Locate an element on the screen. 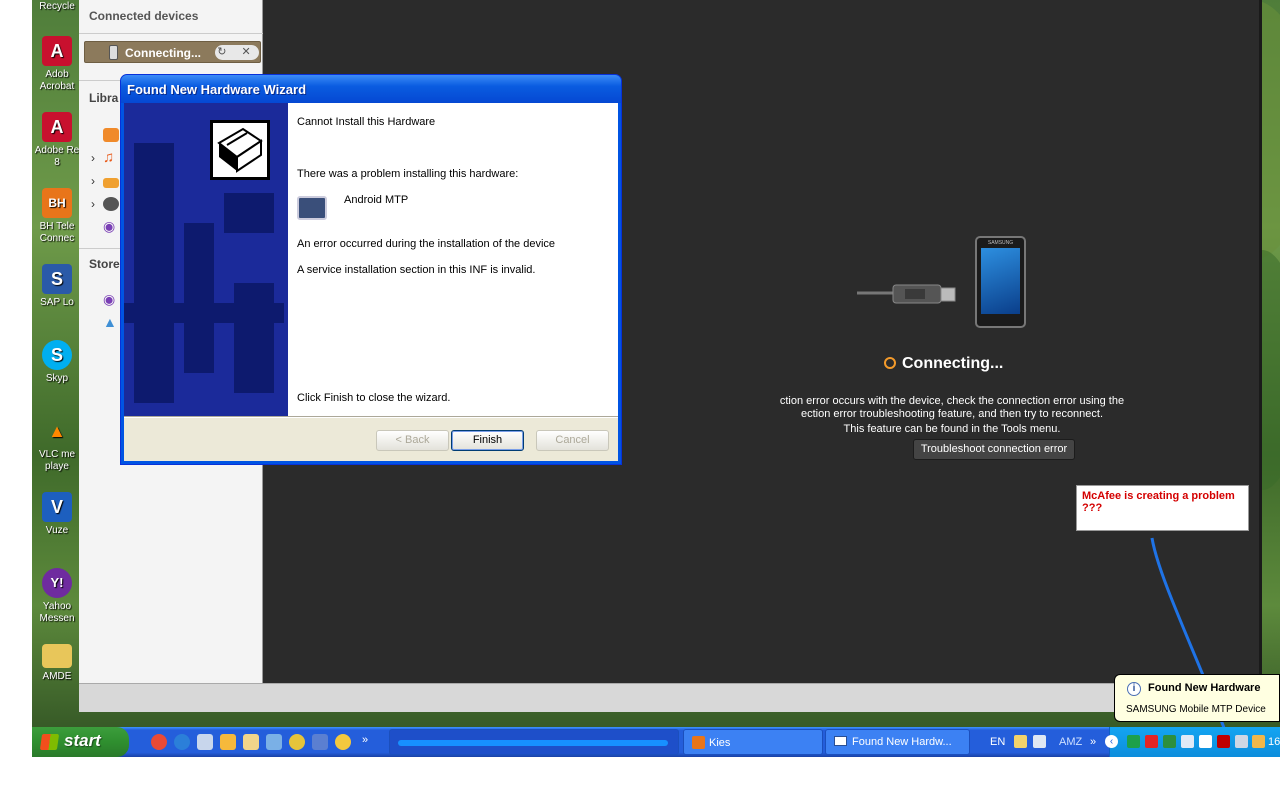 Image resolution: width=1280 pixels, height=800 pixels. desktop-icon-adobe-acrobat: A Adob Acrobat is located at coordinates (57, 64).